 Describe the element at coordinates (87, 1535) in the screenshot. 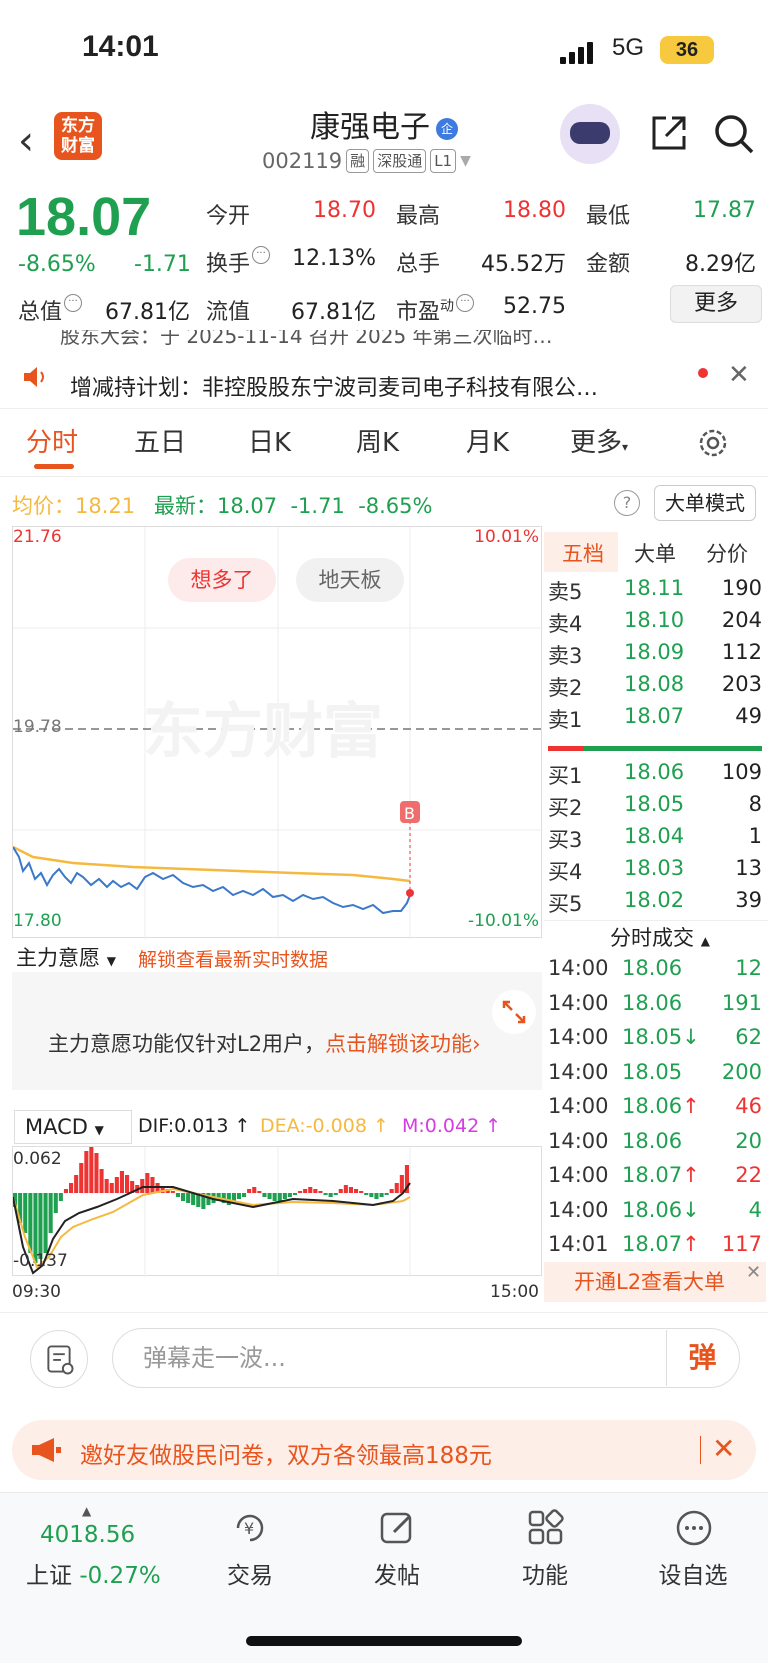

I see `index-value: 4018.56` at that location.